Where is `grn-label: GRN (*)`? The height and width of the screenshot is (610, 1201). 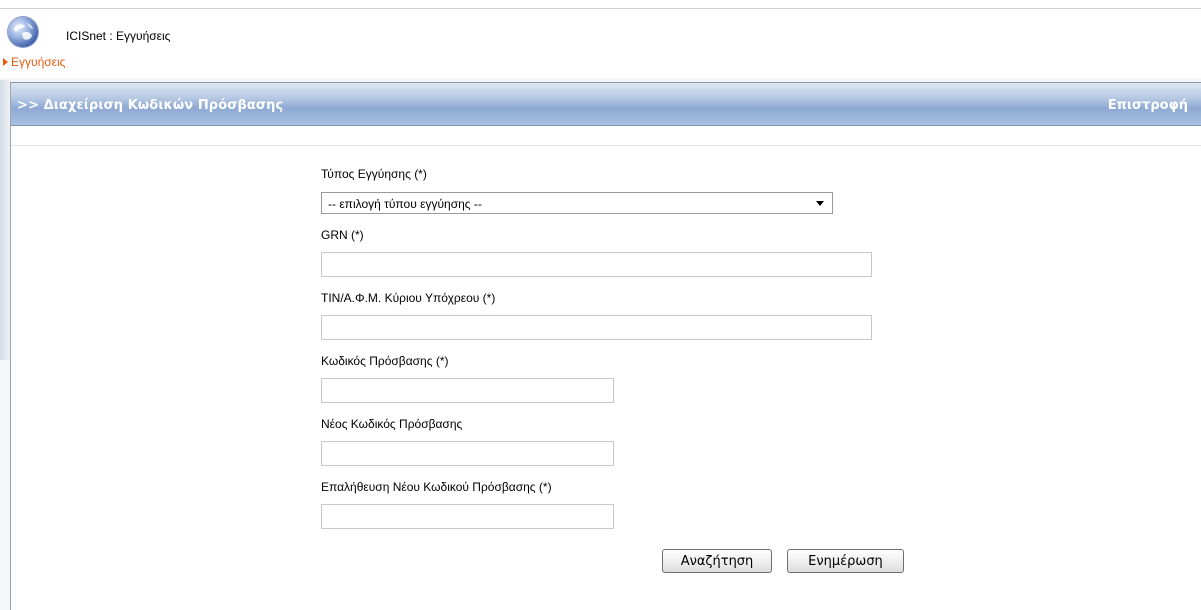
grn-label: GRN (*) is located at coordinates (342, 235).